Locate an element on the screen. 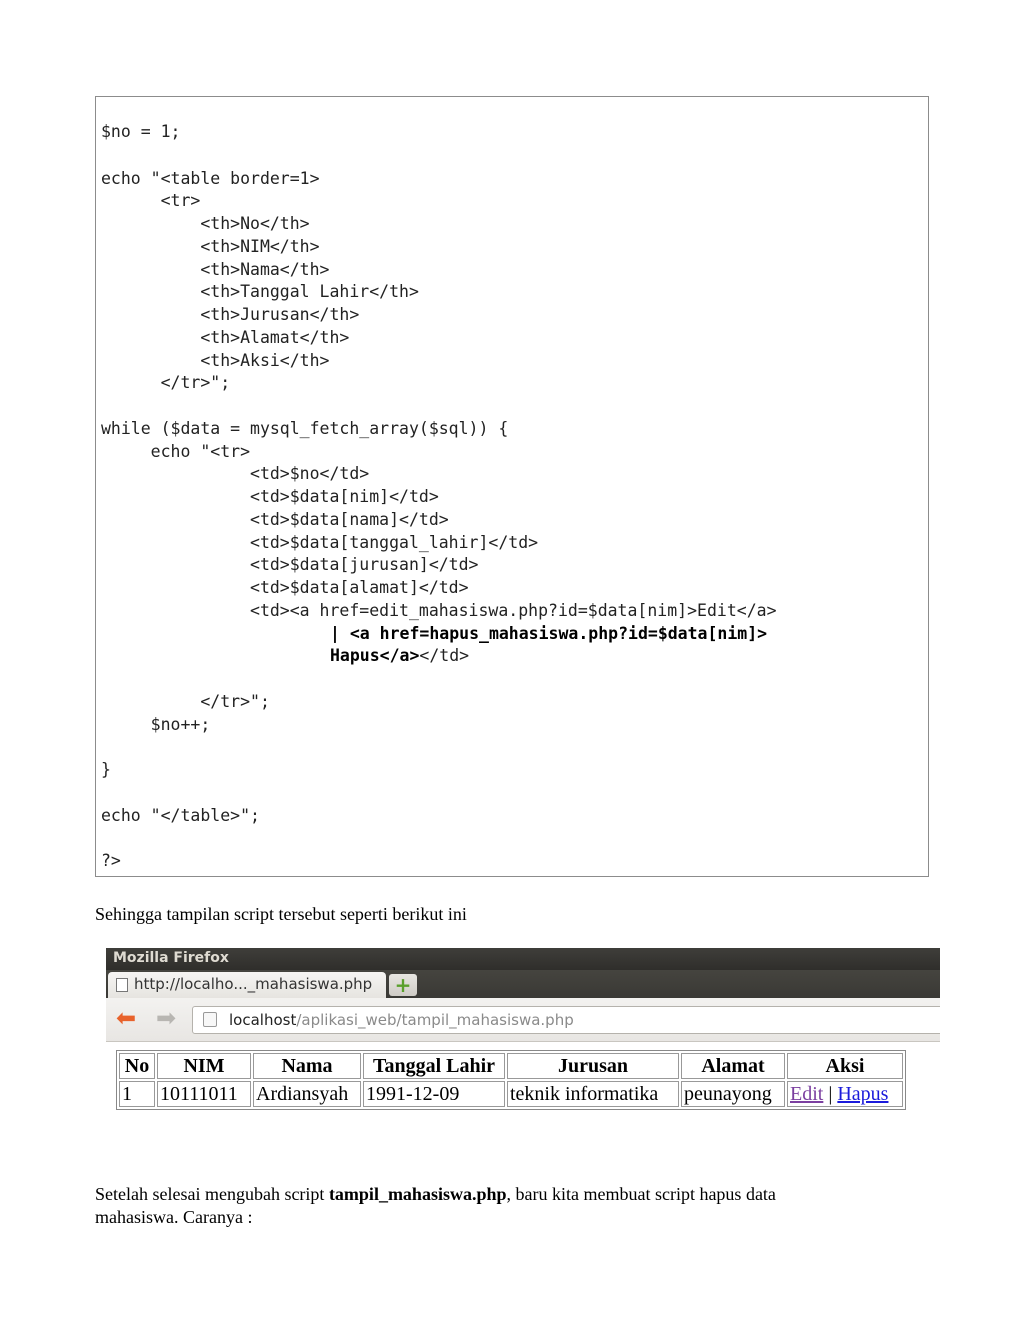  edit-link: Edit is located at coordinates (806, 1094).